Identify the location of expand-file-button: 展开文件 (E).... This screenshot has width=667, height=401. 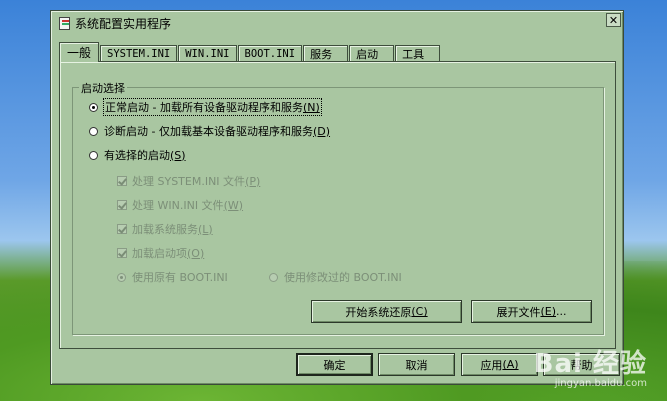
(531, 311).